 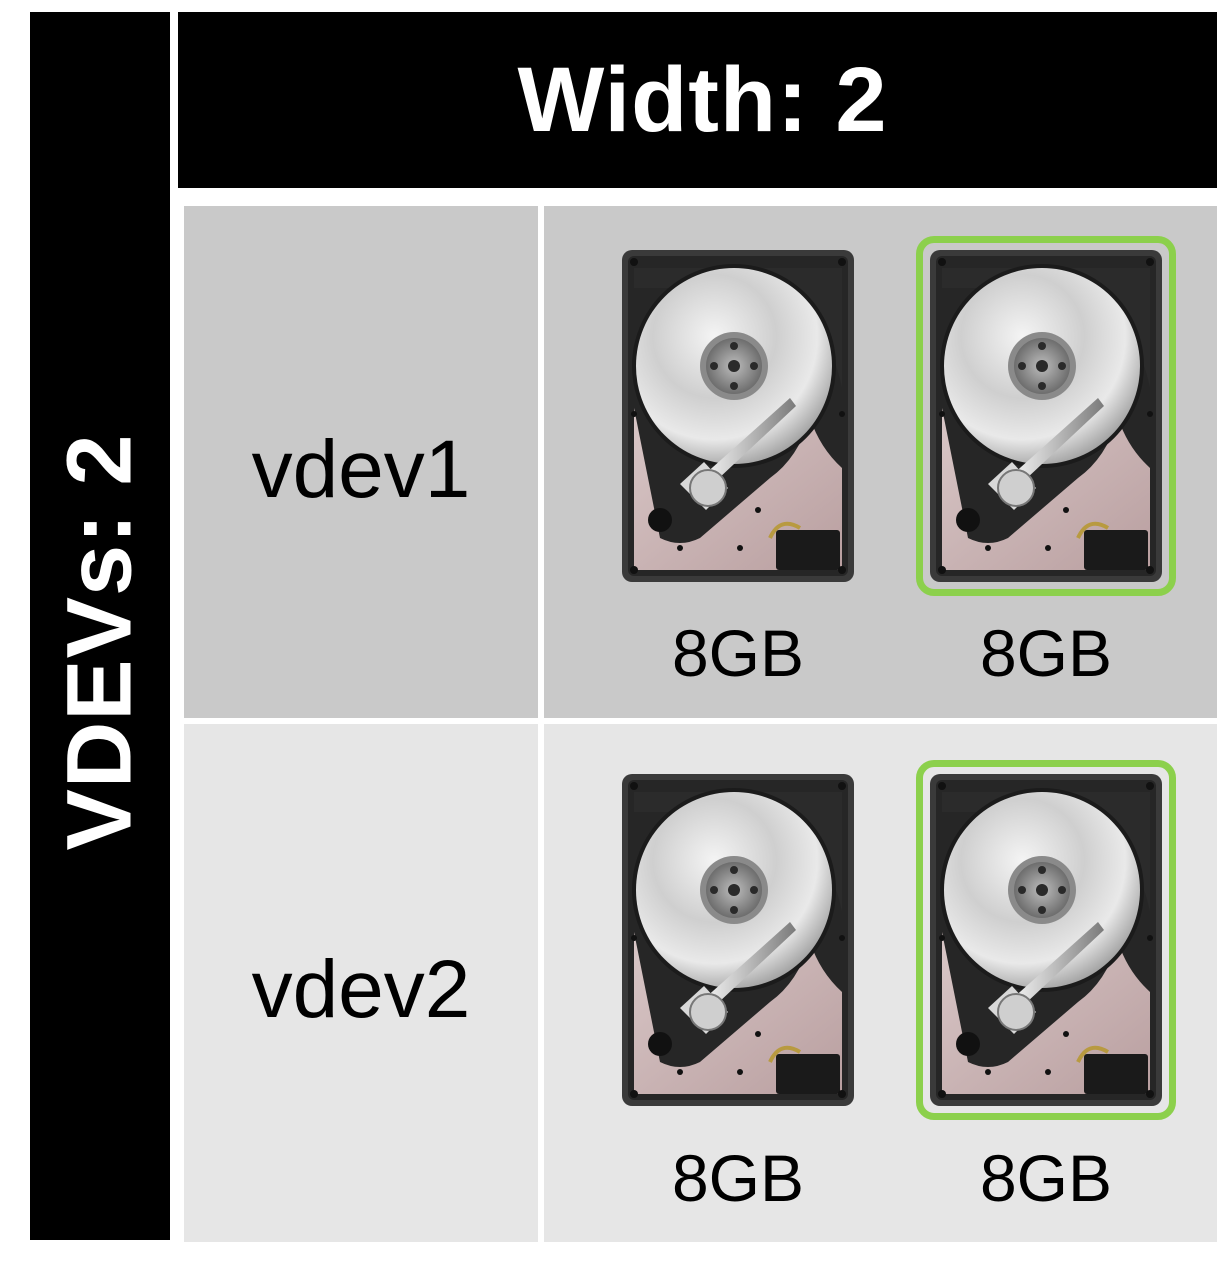 What do you see at coordinates (702, 99) in the screenshot?
I see `width-title: Width: 2` at bounding box center [702, 99].